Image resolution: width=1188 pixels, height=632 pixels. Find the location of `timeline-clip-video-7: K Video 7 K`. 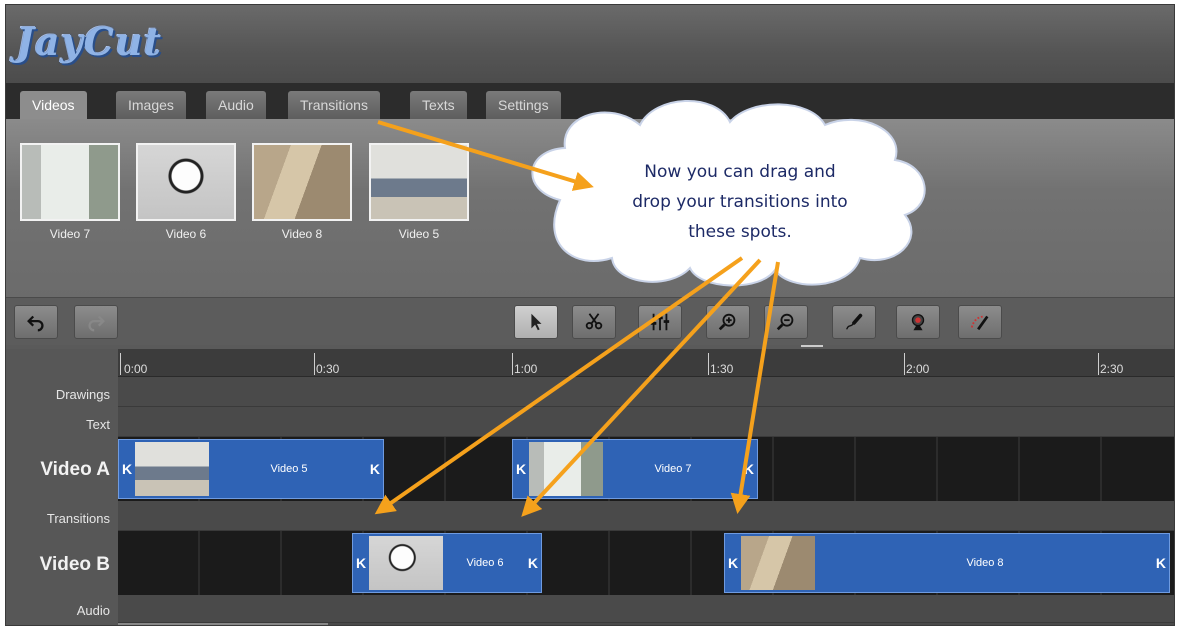

timeline-clip-video-7: K Video 7 K is located at coordinates (635, 469).